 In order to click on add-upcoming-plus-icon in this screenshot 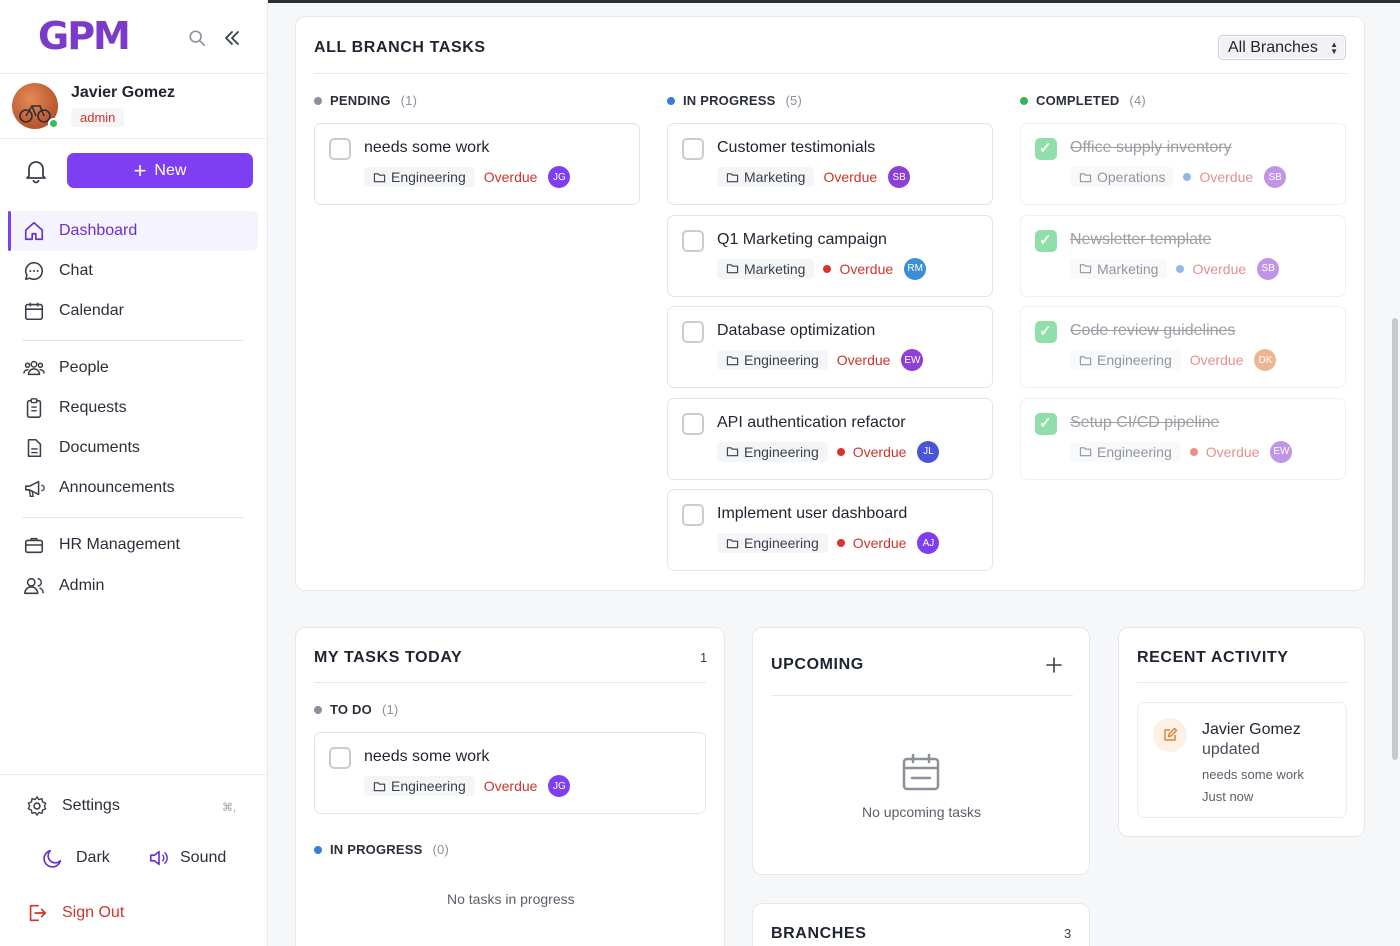, I will do `click(1054, 665)`.